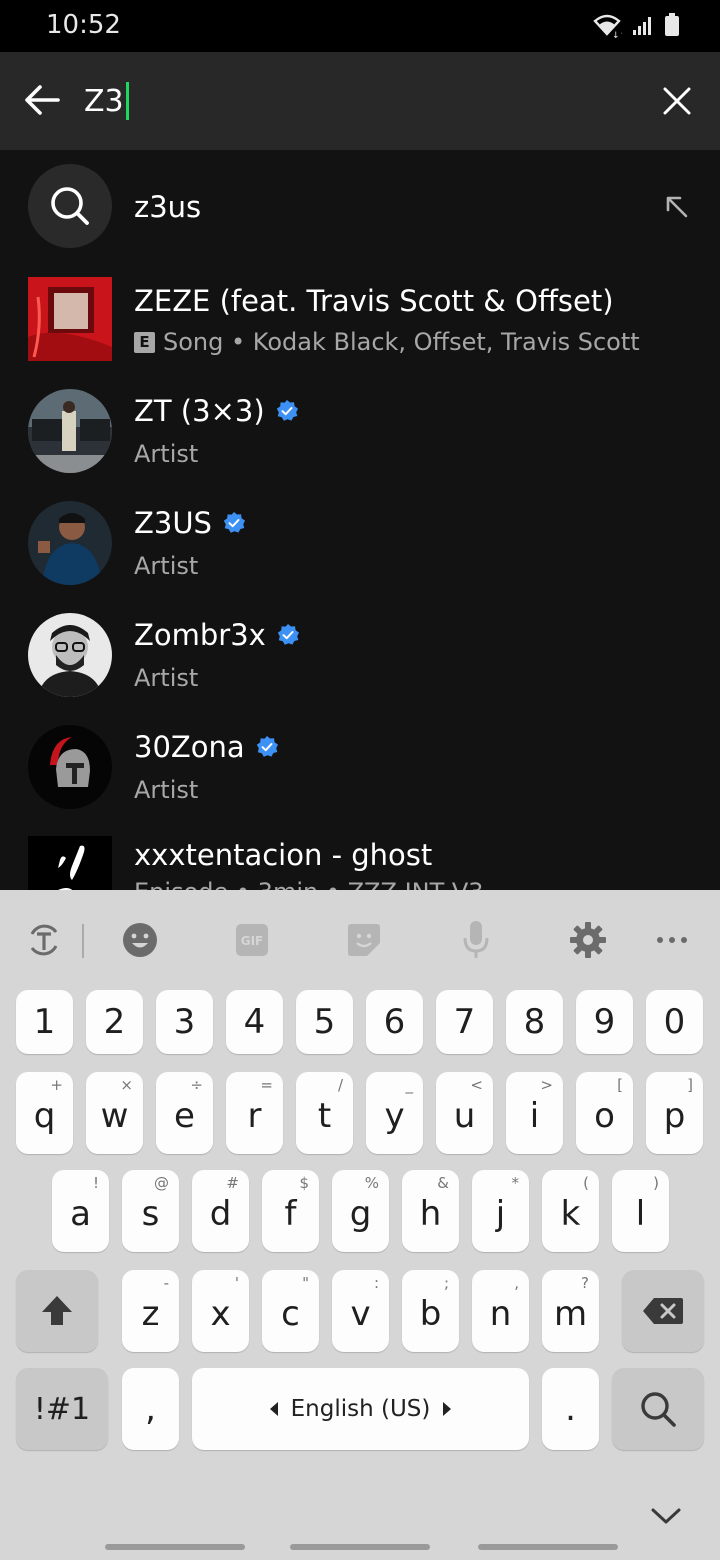  What do you see at coordinates (360, 1547) in the screenshot?
I see `nav-home-bar` at bounding box center [360, 1547].